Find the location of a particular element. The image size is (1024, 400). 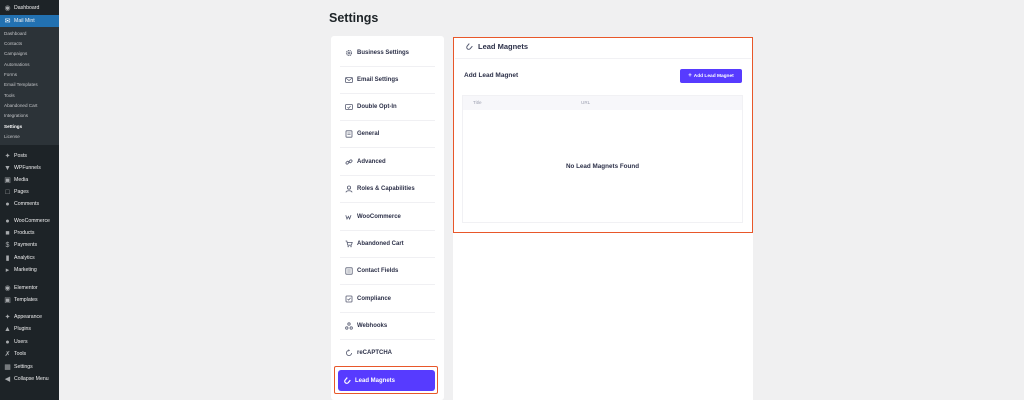

nav-roles-capabilities: Roles & Capabilities is located at coordinates (387, 189).